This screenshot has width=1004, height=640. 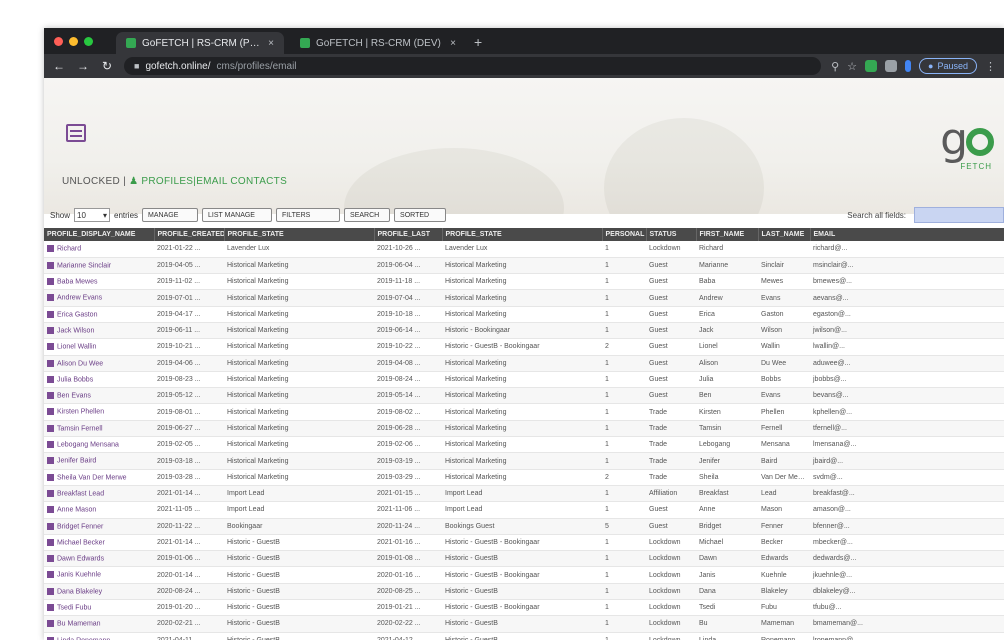 I want to click on profile-name-link: Lebogang Mensana, so click(x=99, y=445).